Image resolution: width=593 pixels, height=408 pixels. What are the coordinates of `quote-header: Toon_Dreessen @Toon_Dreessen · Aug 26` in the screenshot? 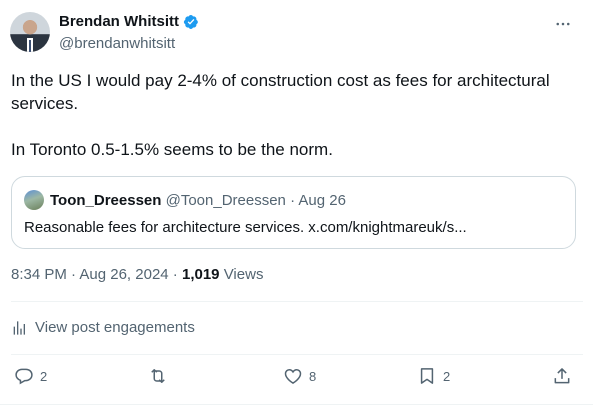 It's located at (198, 200).